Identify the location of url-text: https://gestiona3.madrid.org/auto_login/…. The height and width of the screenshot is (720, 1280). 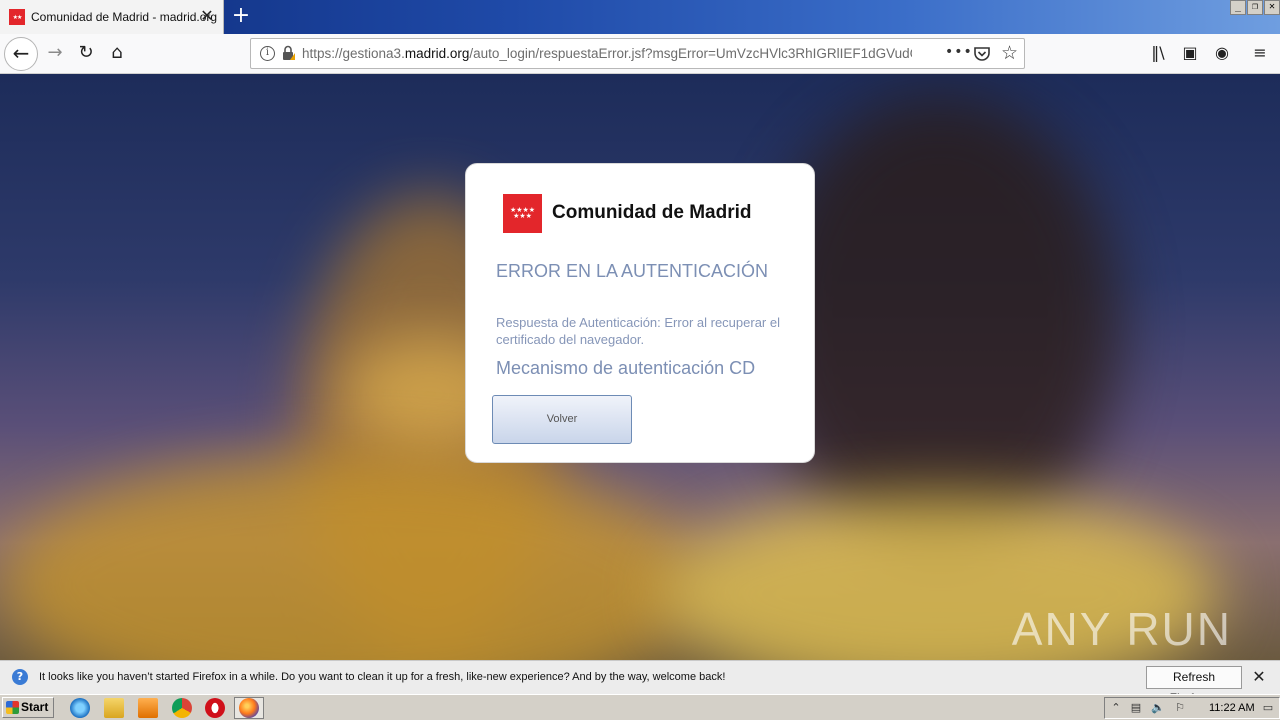
(607, 53).